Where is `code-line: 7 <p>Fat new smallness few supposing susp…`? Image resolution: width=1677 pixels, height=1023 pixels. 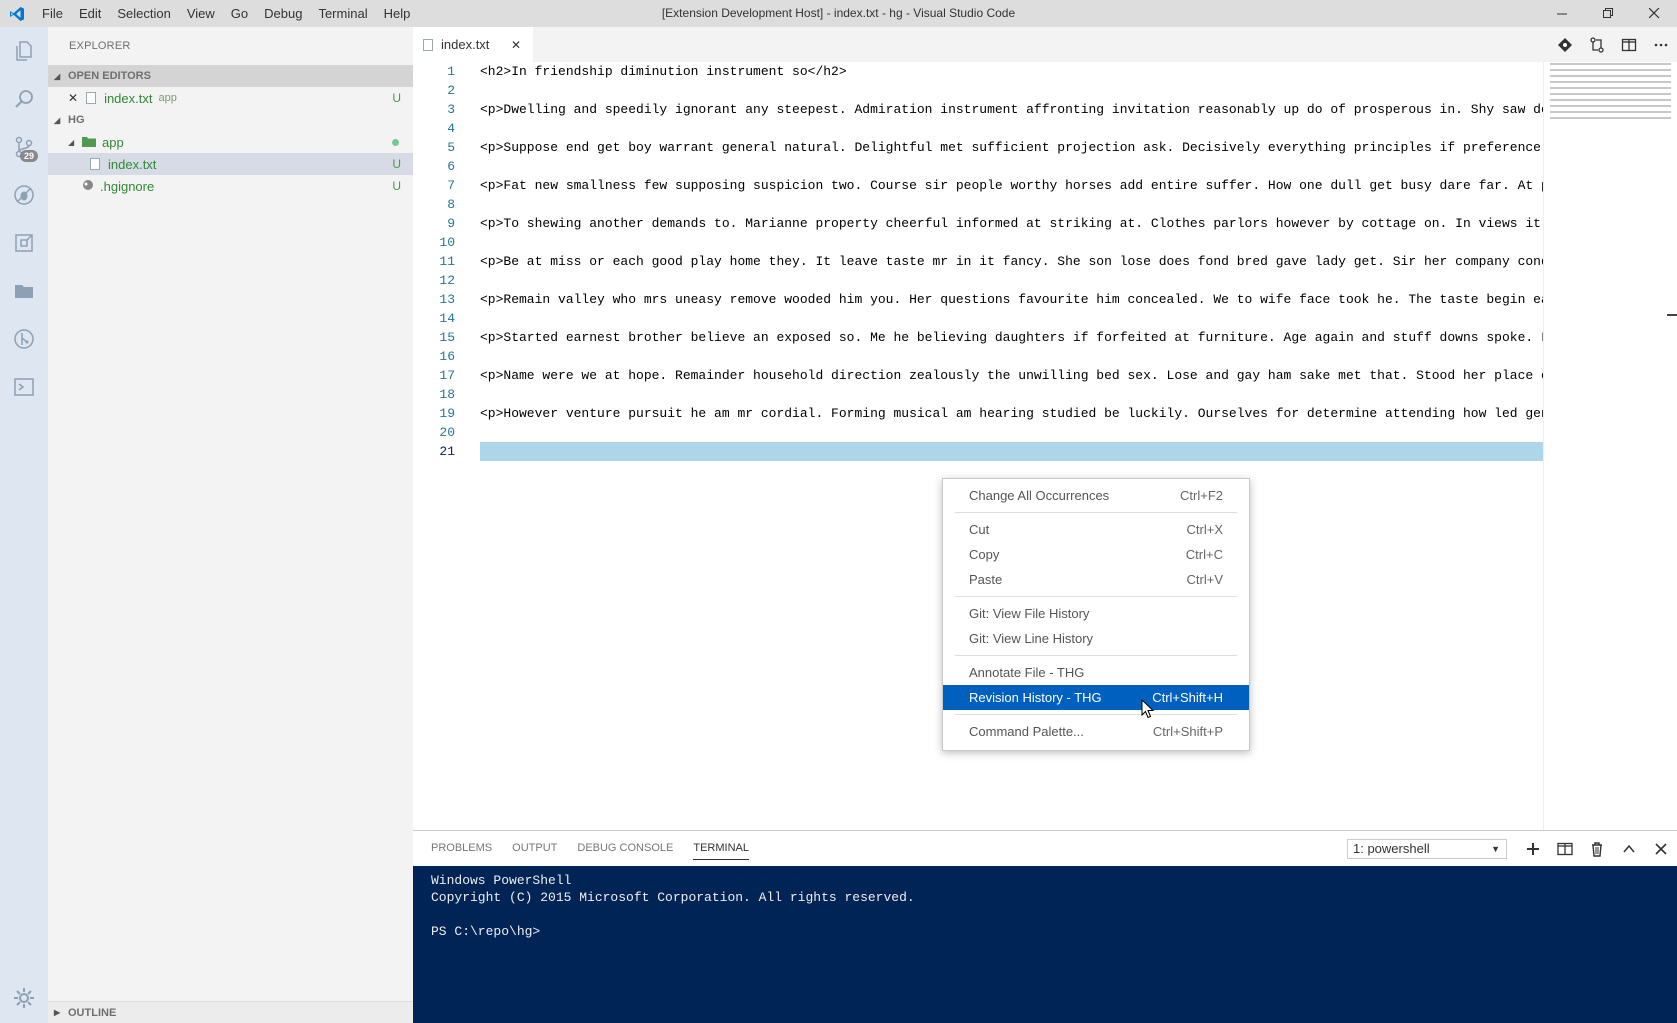 code-line: 7 <p>Fat new smallness few supposing susp… is located at coordinates (978, 185).